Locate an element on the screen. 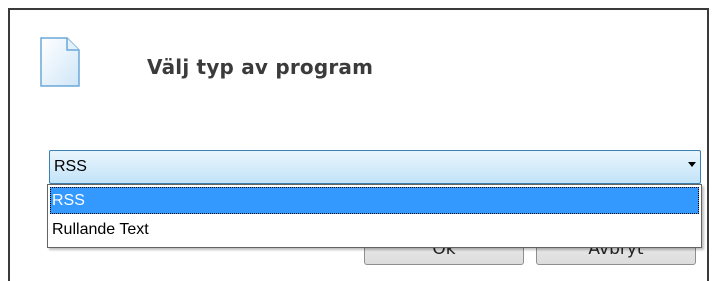  combobox-value: RSS is located at coordinates (70, 166).